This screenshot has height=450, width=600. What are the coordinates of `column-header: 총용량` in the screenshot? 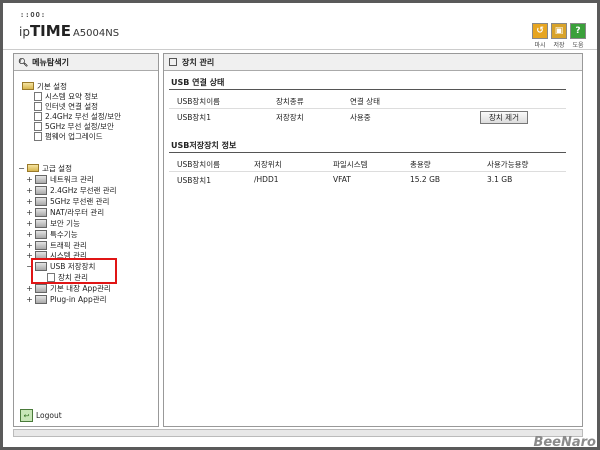 It's located at (420, 164).